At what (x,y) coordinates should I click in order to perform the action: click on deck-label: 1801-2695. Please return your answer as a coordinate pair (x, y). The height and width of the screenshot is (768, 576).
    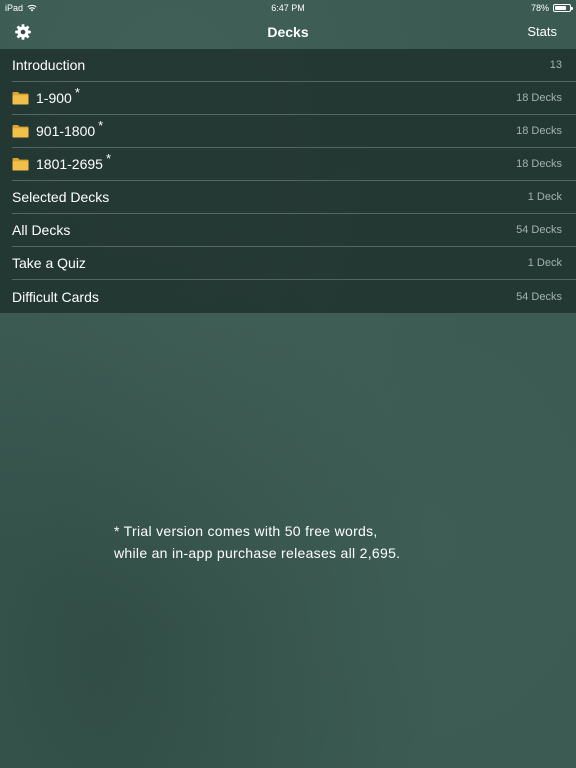
    Looking at the image, I should click on (69, 164).